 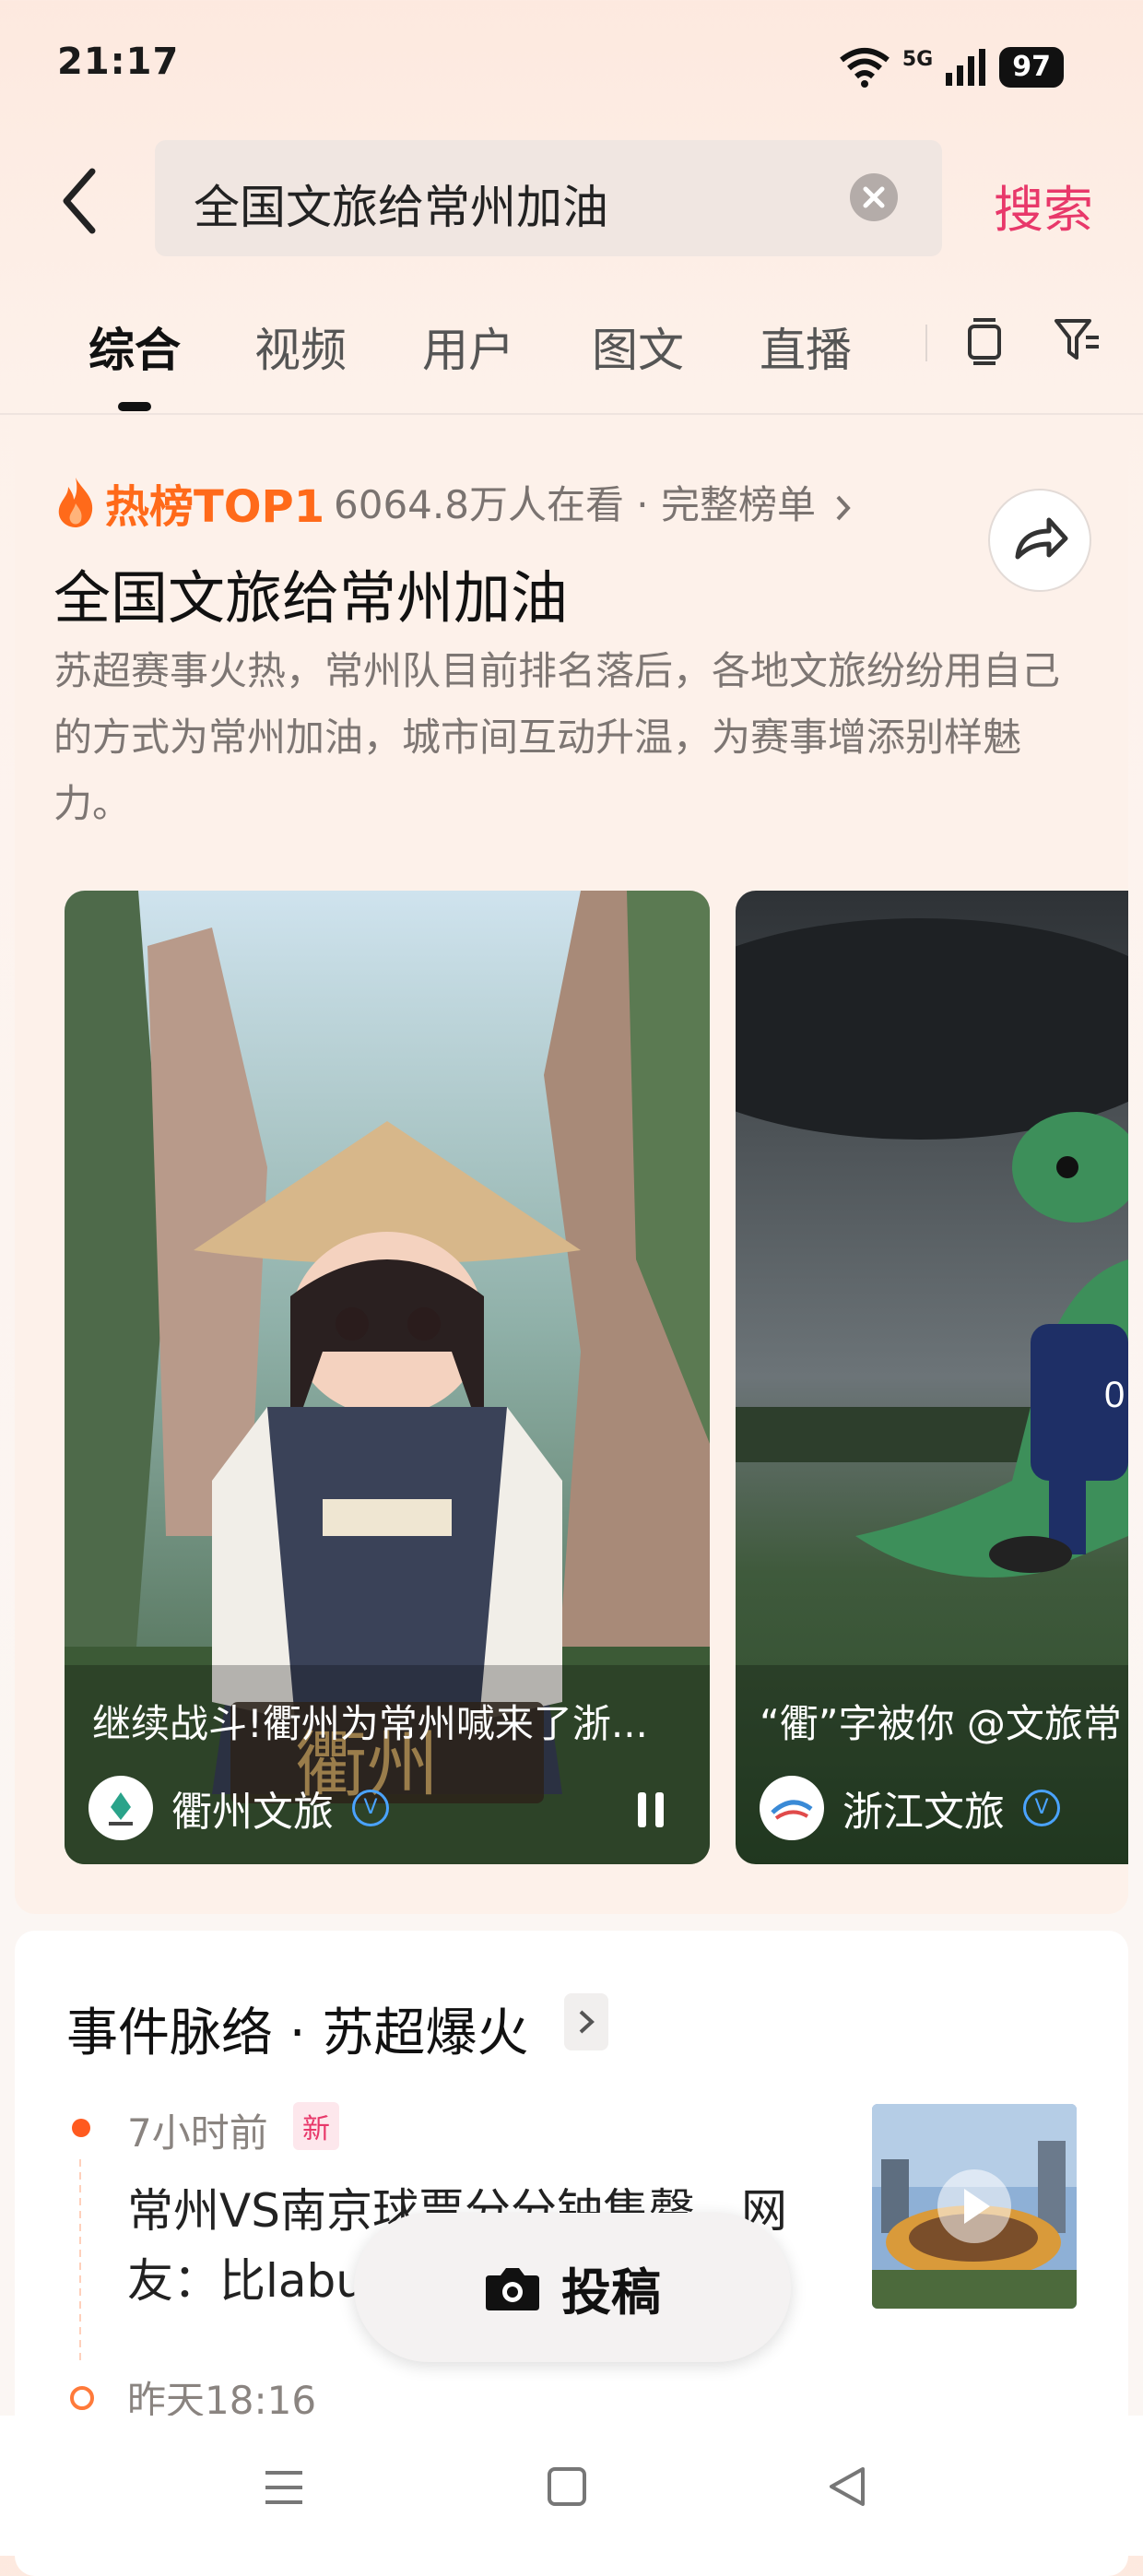 What do you see at coordinates (297, 2028) in the screenshot?
I see `timeline-title: 事件脉络 · 苏超爆火` at bounding box center [297, 2028].